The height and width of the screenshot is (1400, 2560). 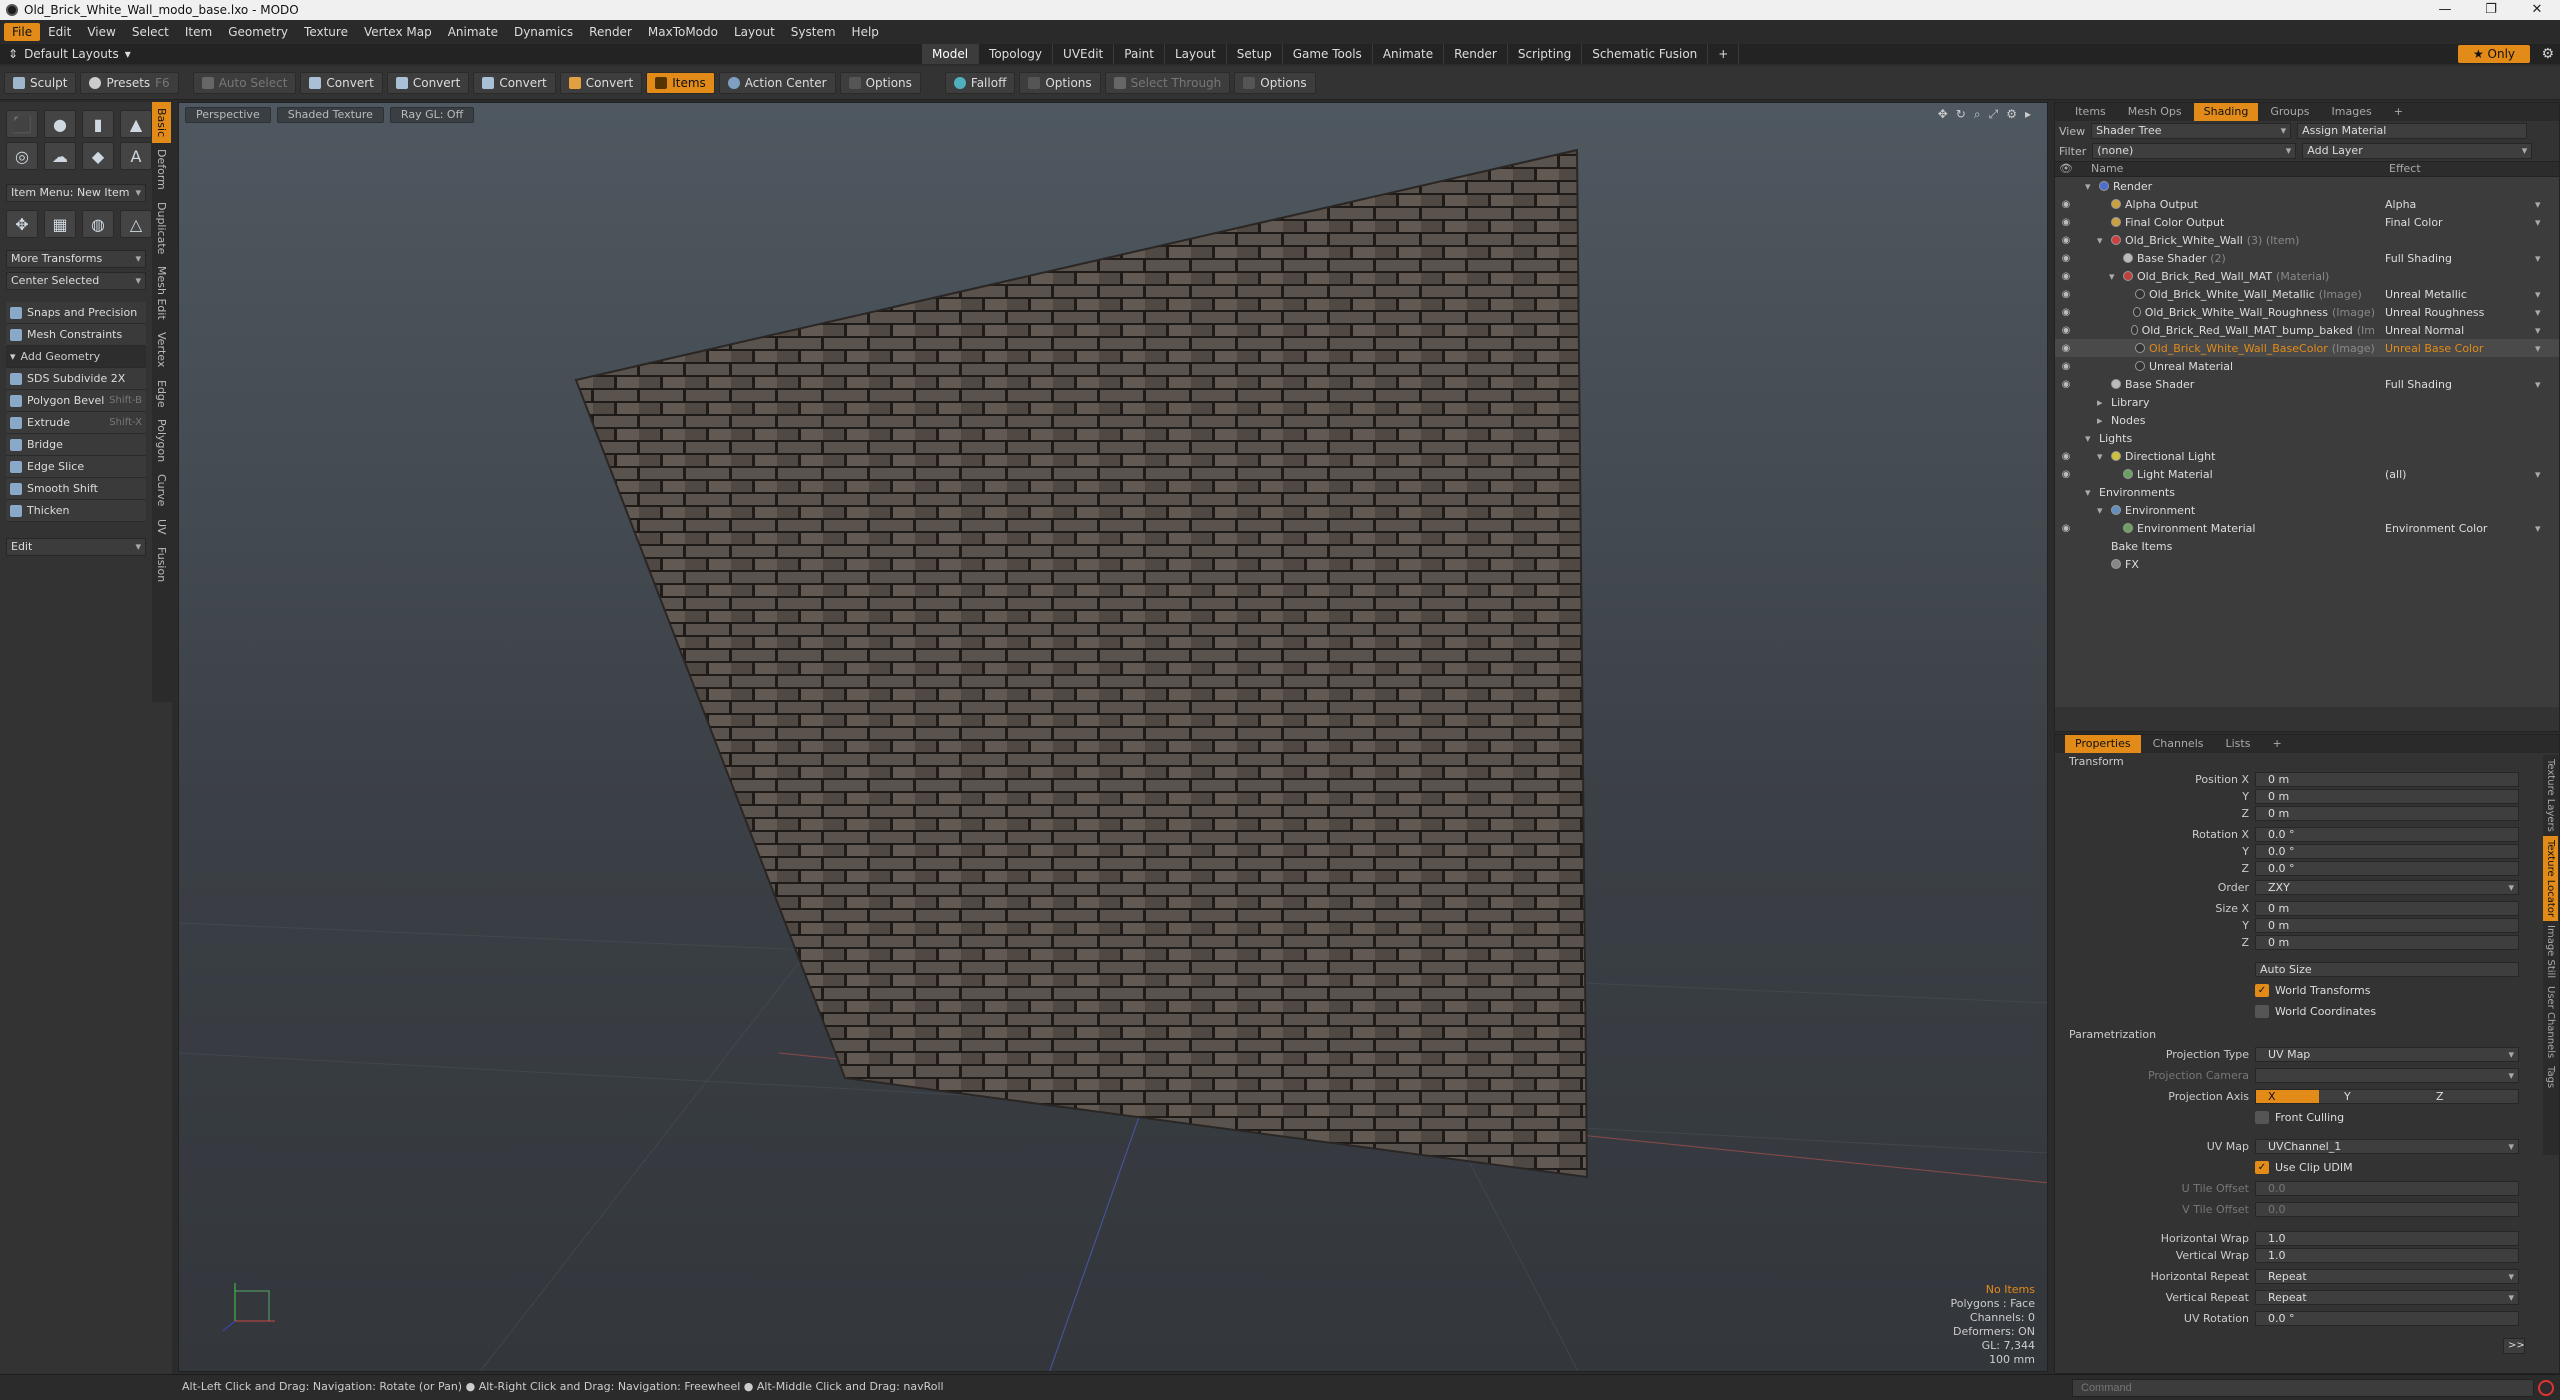 What do you see at coordinates (398, 32) in the screenshot?
I see `menu-vertex-map: Vertex Map` at bounding box center [398, 32].